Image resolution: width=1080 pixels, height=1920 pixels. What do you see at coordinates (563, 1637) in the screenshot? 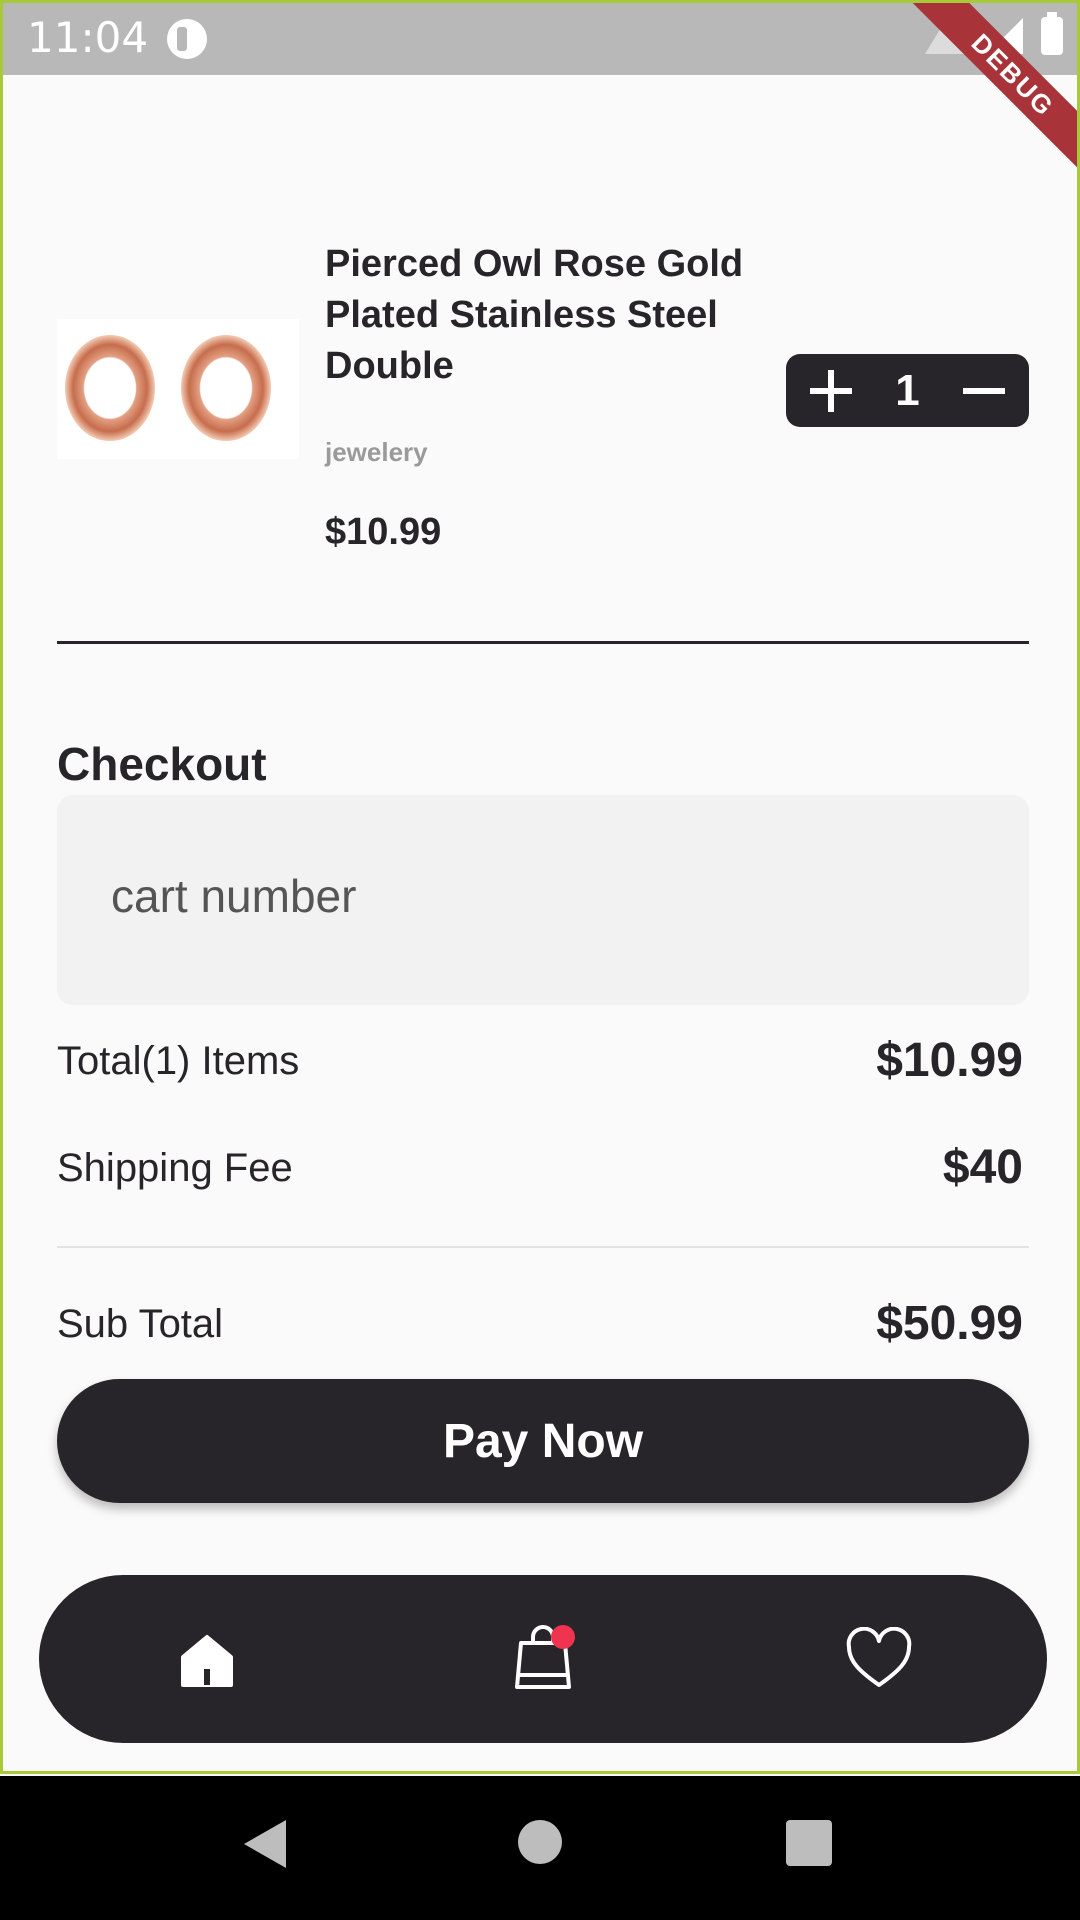
I see `cart-badge` at bounding box center [563, 1637].